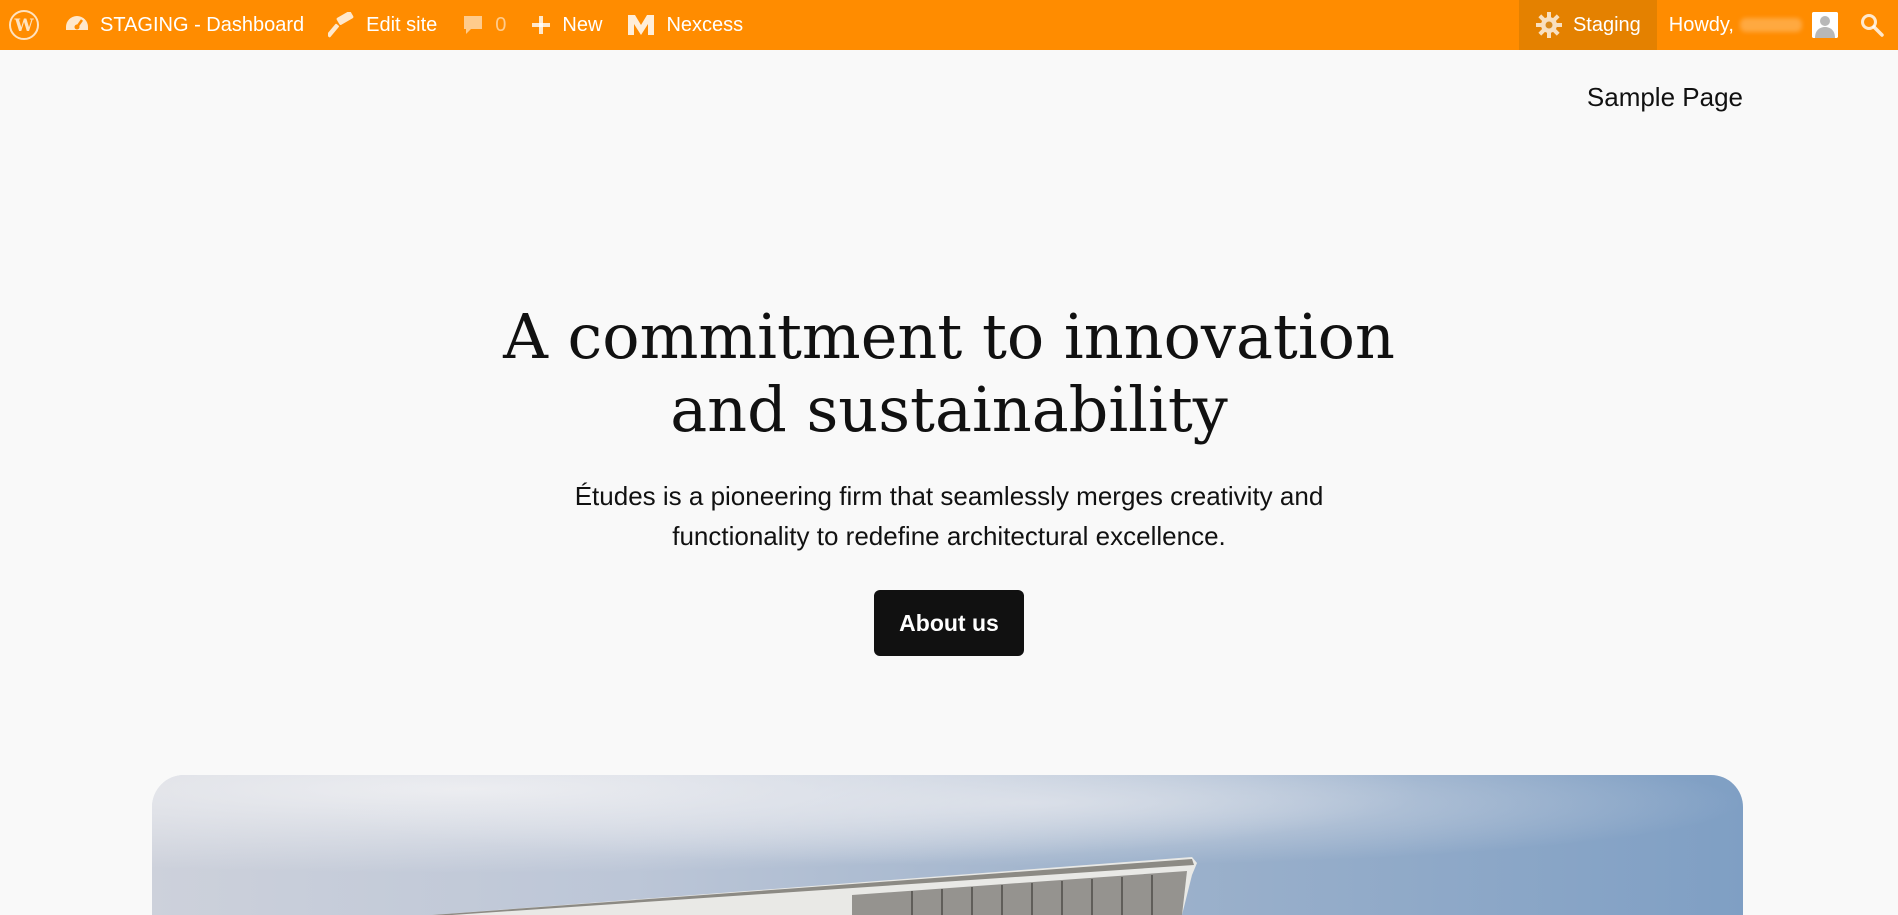  What do you see at coordinates (77, 25) in the screenshot?
I see `dashboard-gauge-icon` at bounding box center [77, 25].